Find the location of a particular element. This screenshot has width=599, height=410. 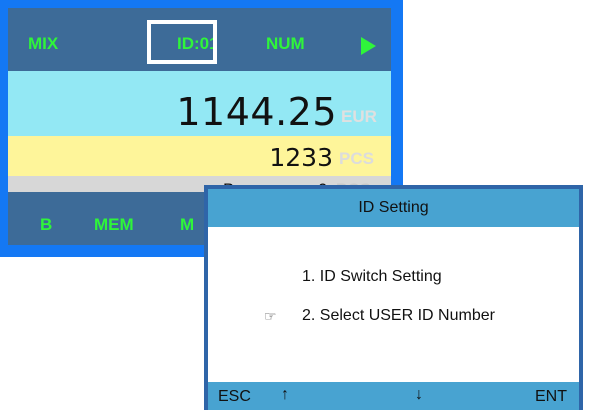

esc-button: ESC is located at coordinates (234, 397).